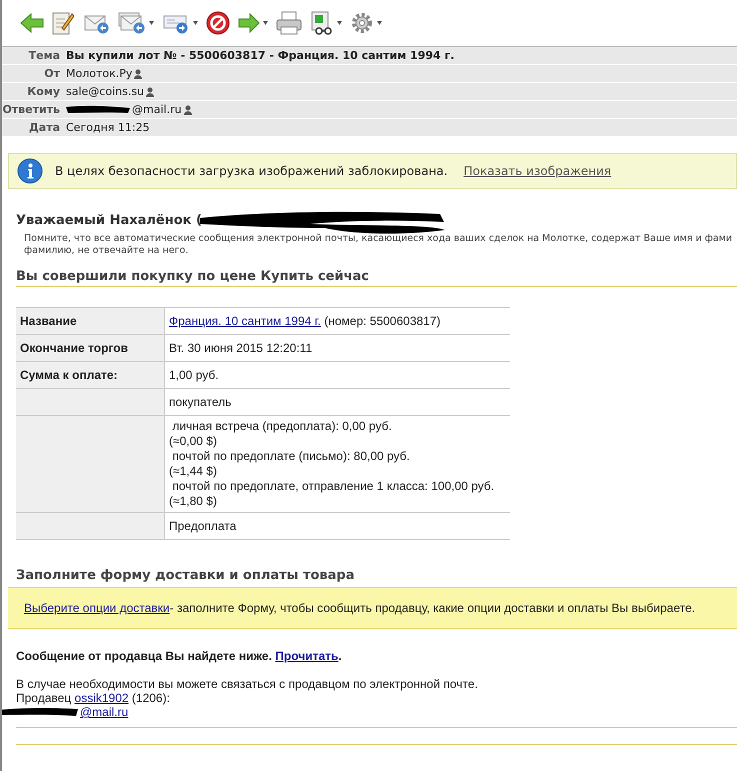 The image size is (737, 771). I want to click on header-value: Сегодня 11:25, so click(108, 127).